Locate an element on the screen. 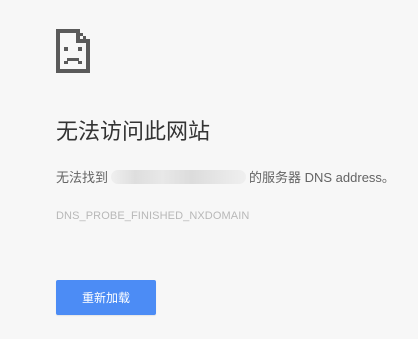  error-message: 无法找到 的服务器 DNS address。 is located at coordinates (225, 178).